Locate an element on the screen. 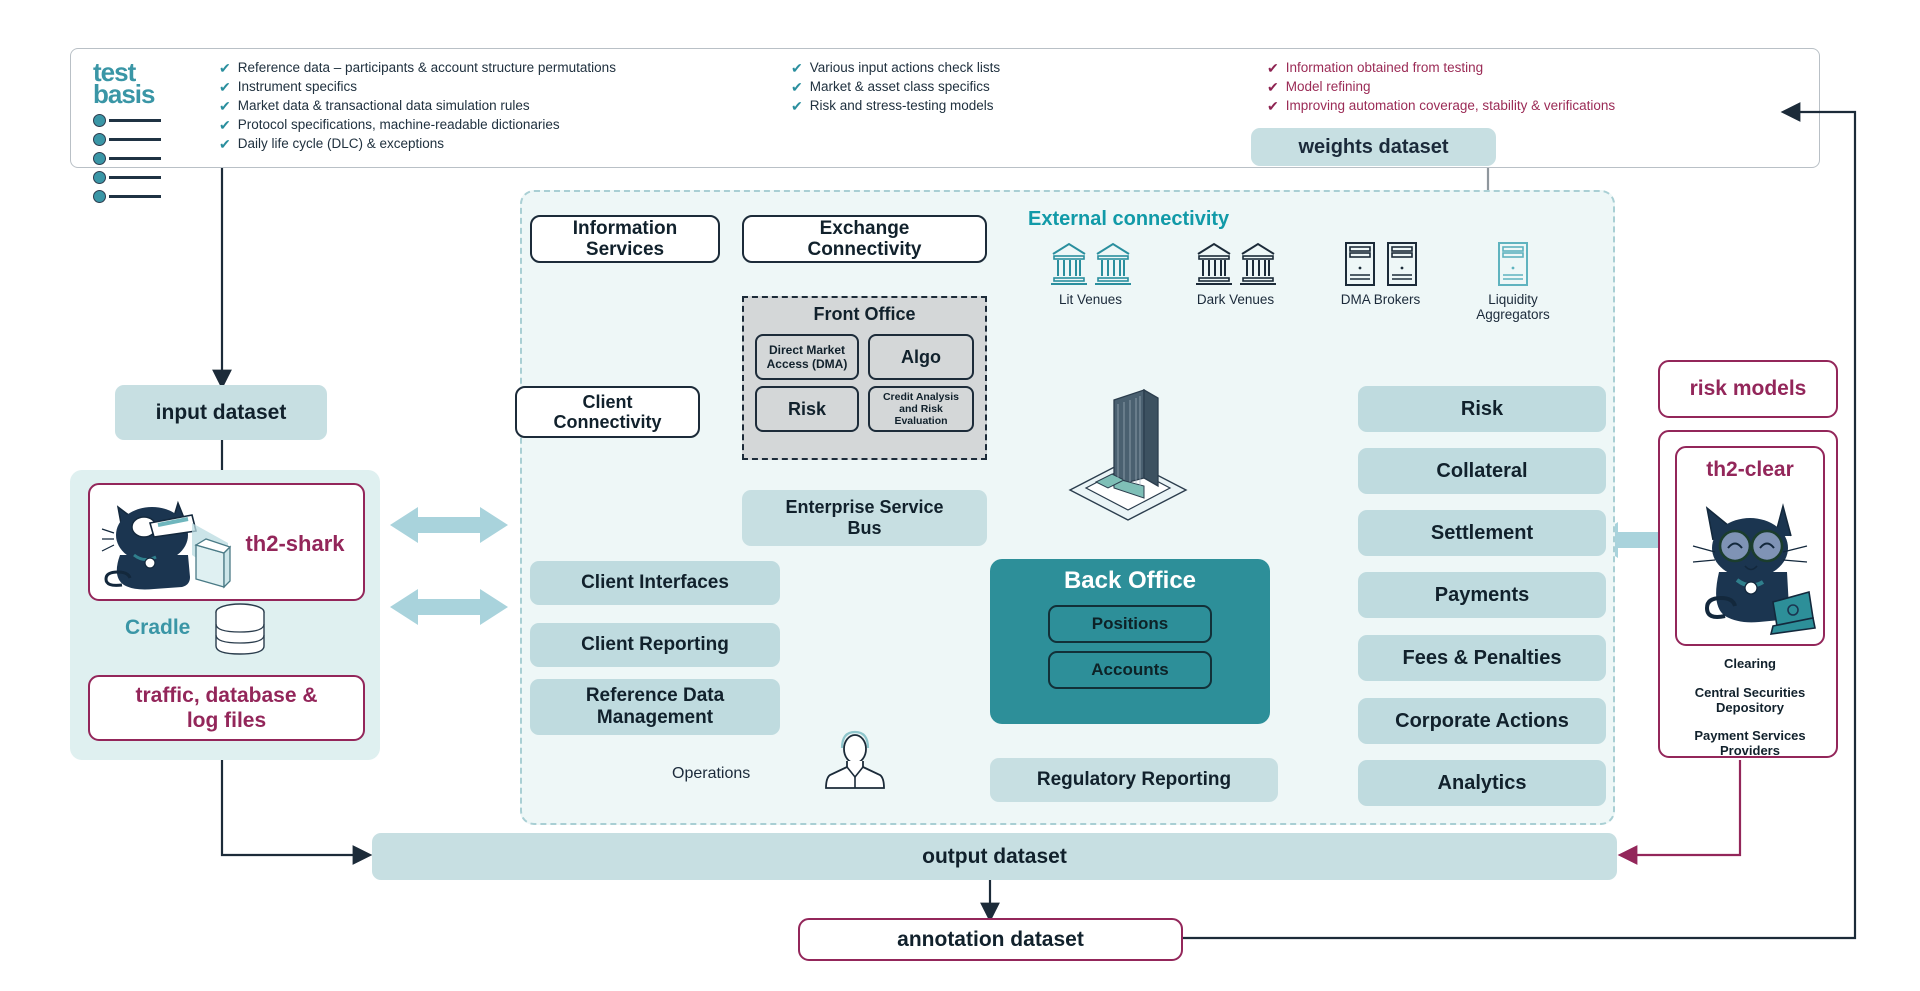 Image resolution: width=1920 pixels, height=991 pixels. front-office-item-risk: Risk is located at coordinates (807, 409).